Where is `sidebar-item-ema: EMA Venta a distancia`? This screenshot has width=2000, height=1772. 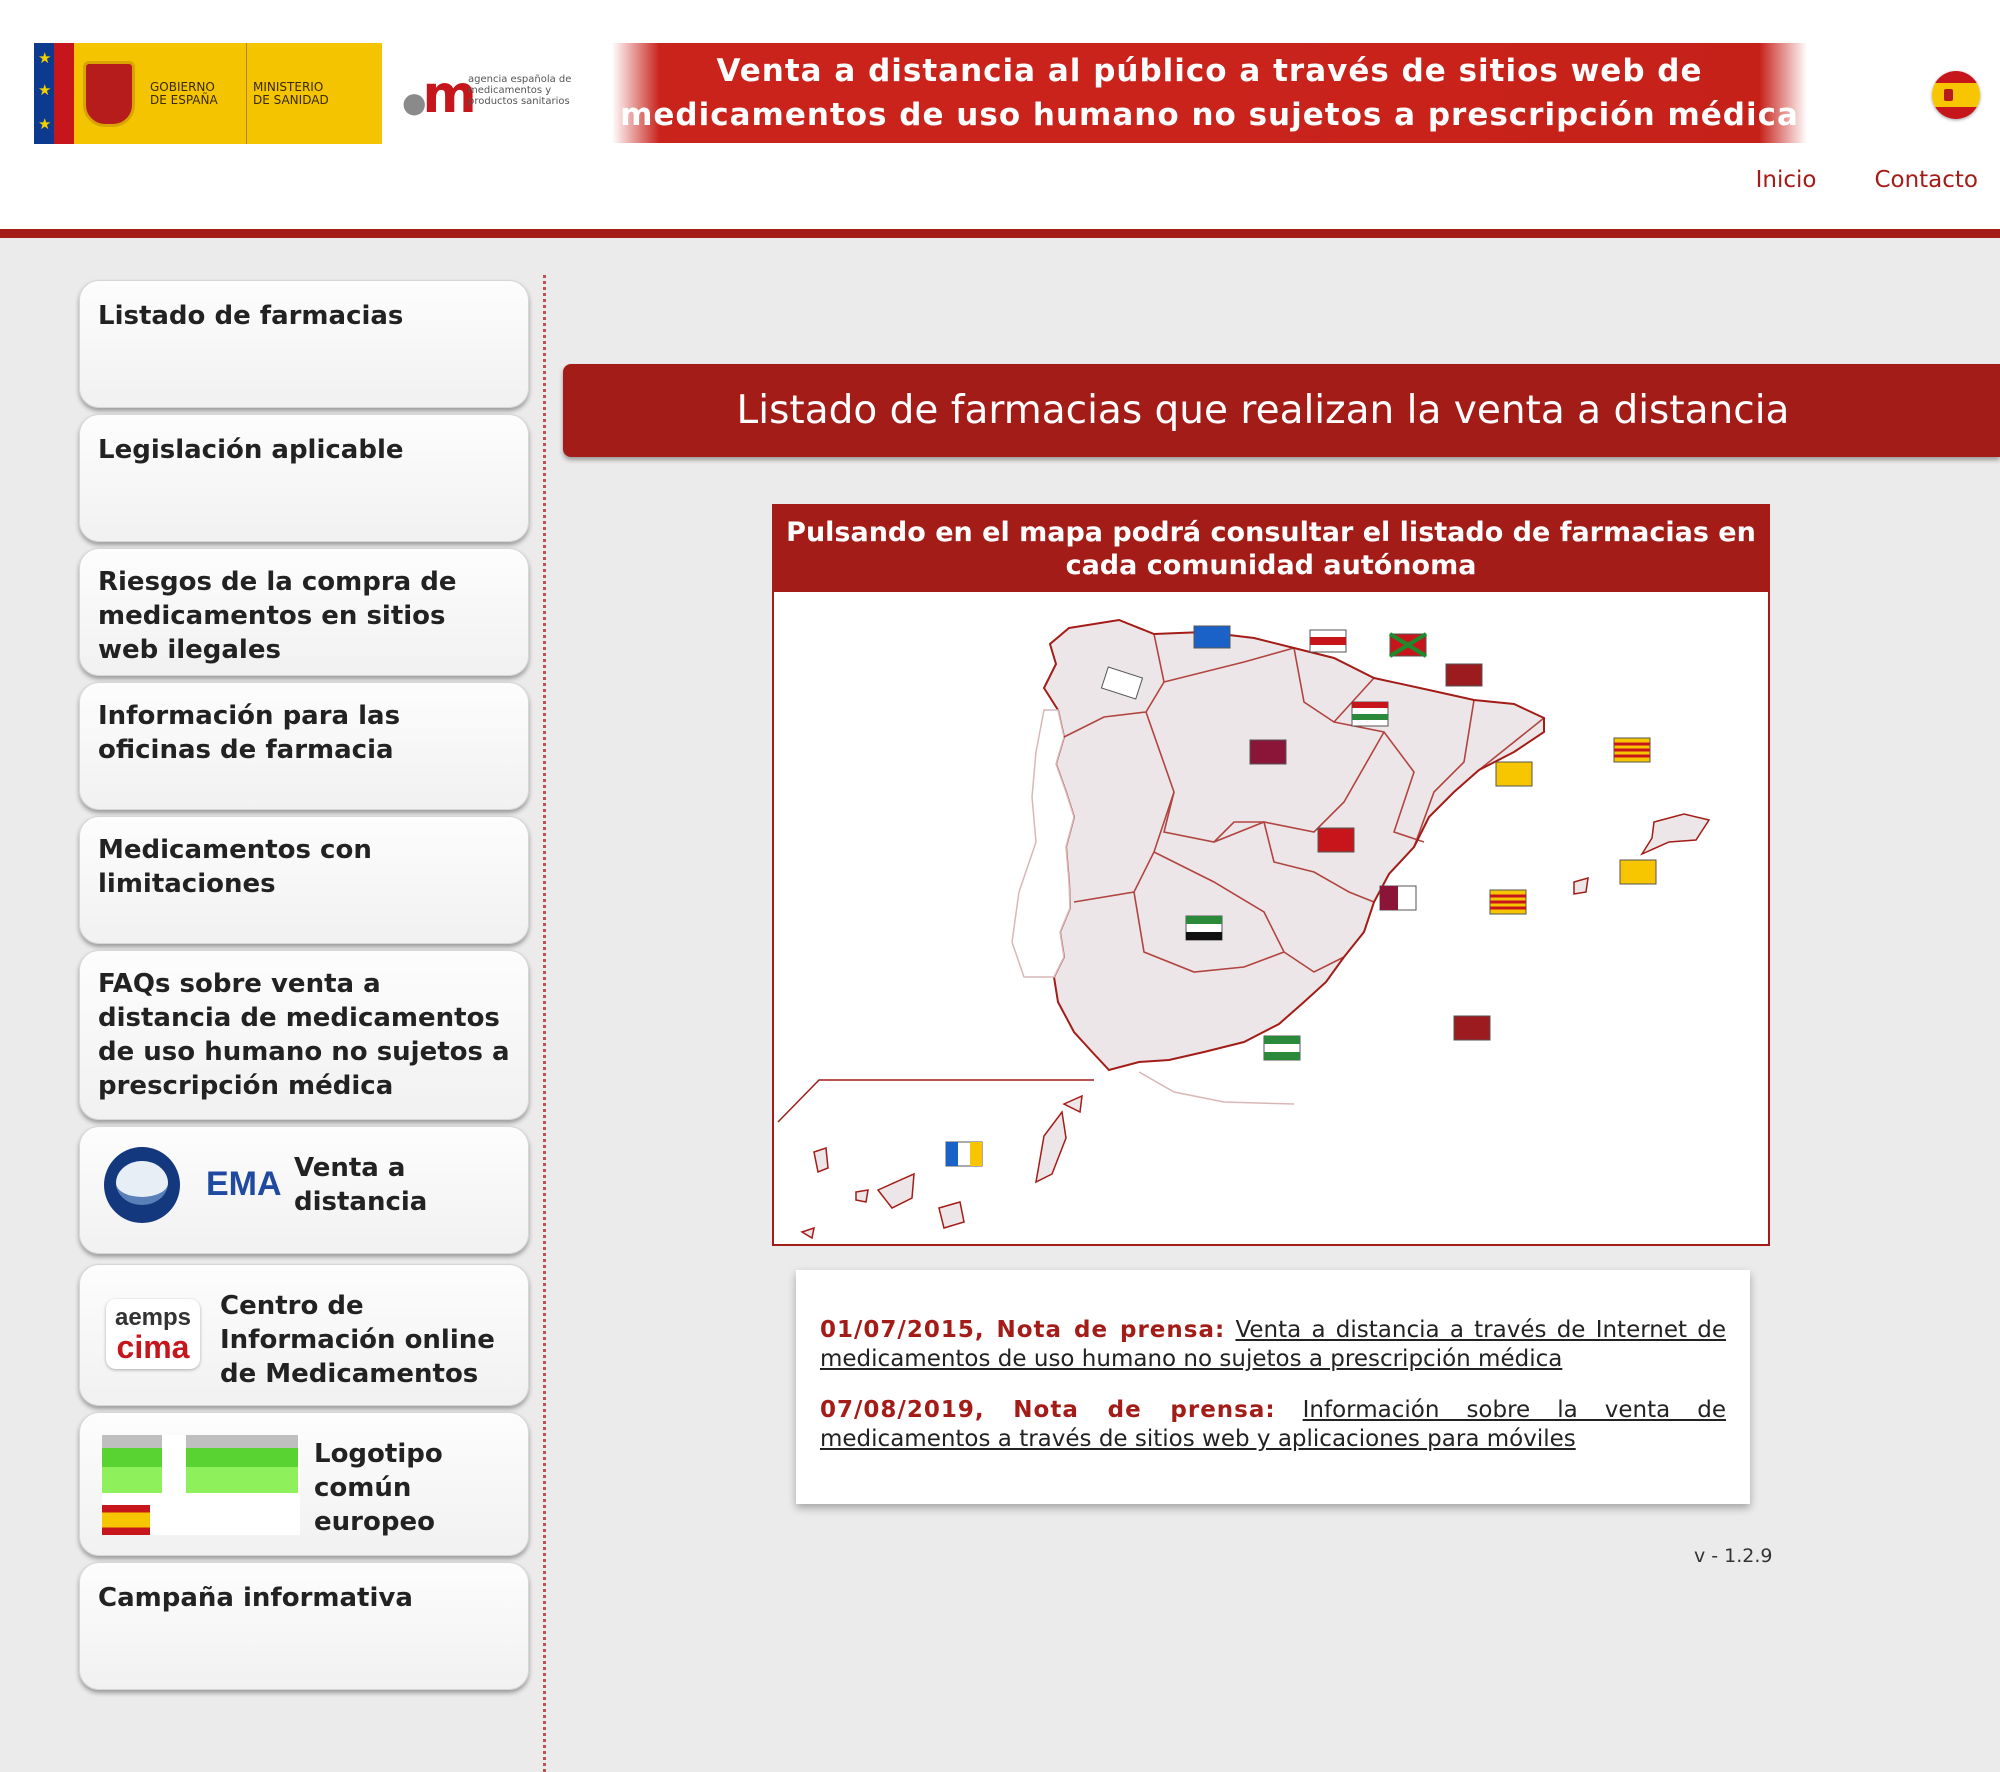 sidebar-item-ema: EMA Venta a distancia is located at coordinates (304, 1190).